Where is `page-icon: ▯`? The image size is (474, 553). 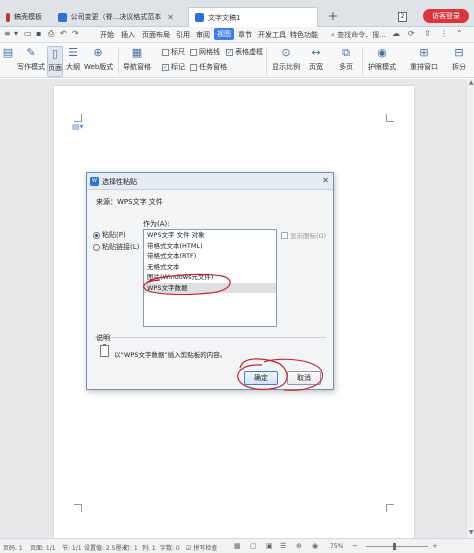
page-icon: ▯ is located at coordinates (55, 53).